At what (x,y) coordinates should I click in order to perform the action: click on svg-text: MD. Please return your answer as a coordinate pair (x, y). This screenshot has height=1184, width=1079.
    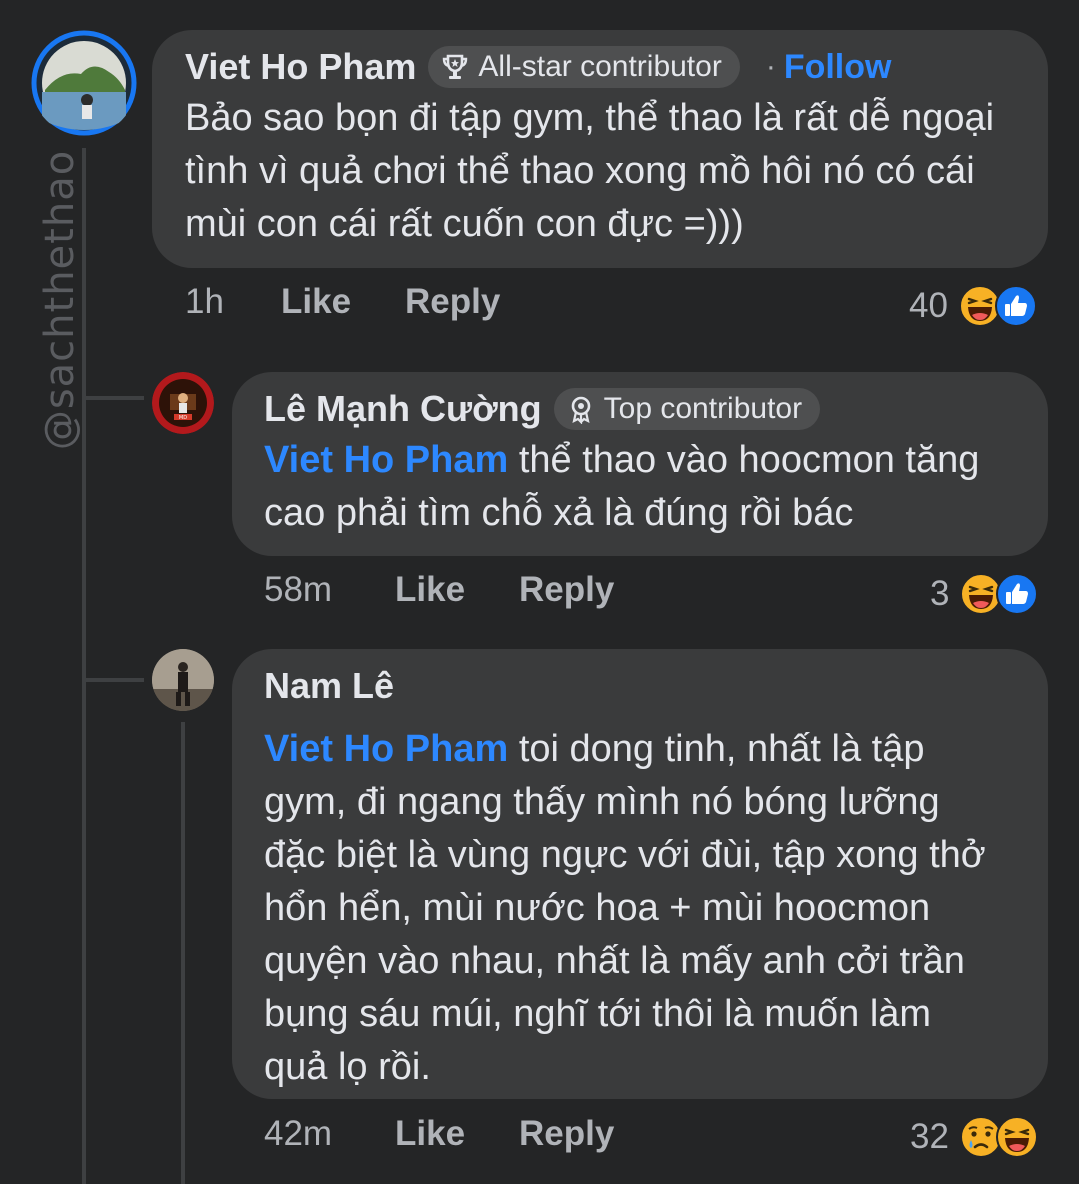
    Looking at the image, I should click on (183, 418).